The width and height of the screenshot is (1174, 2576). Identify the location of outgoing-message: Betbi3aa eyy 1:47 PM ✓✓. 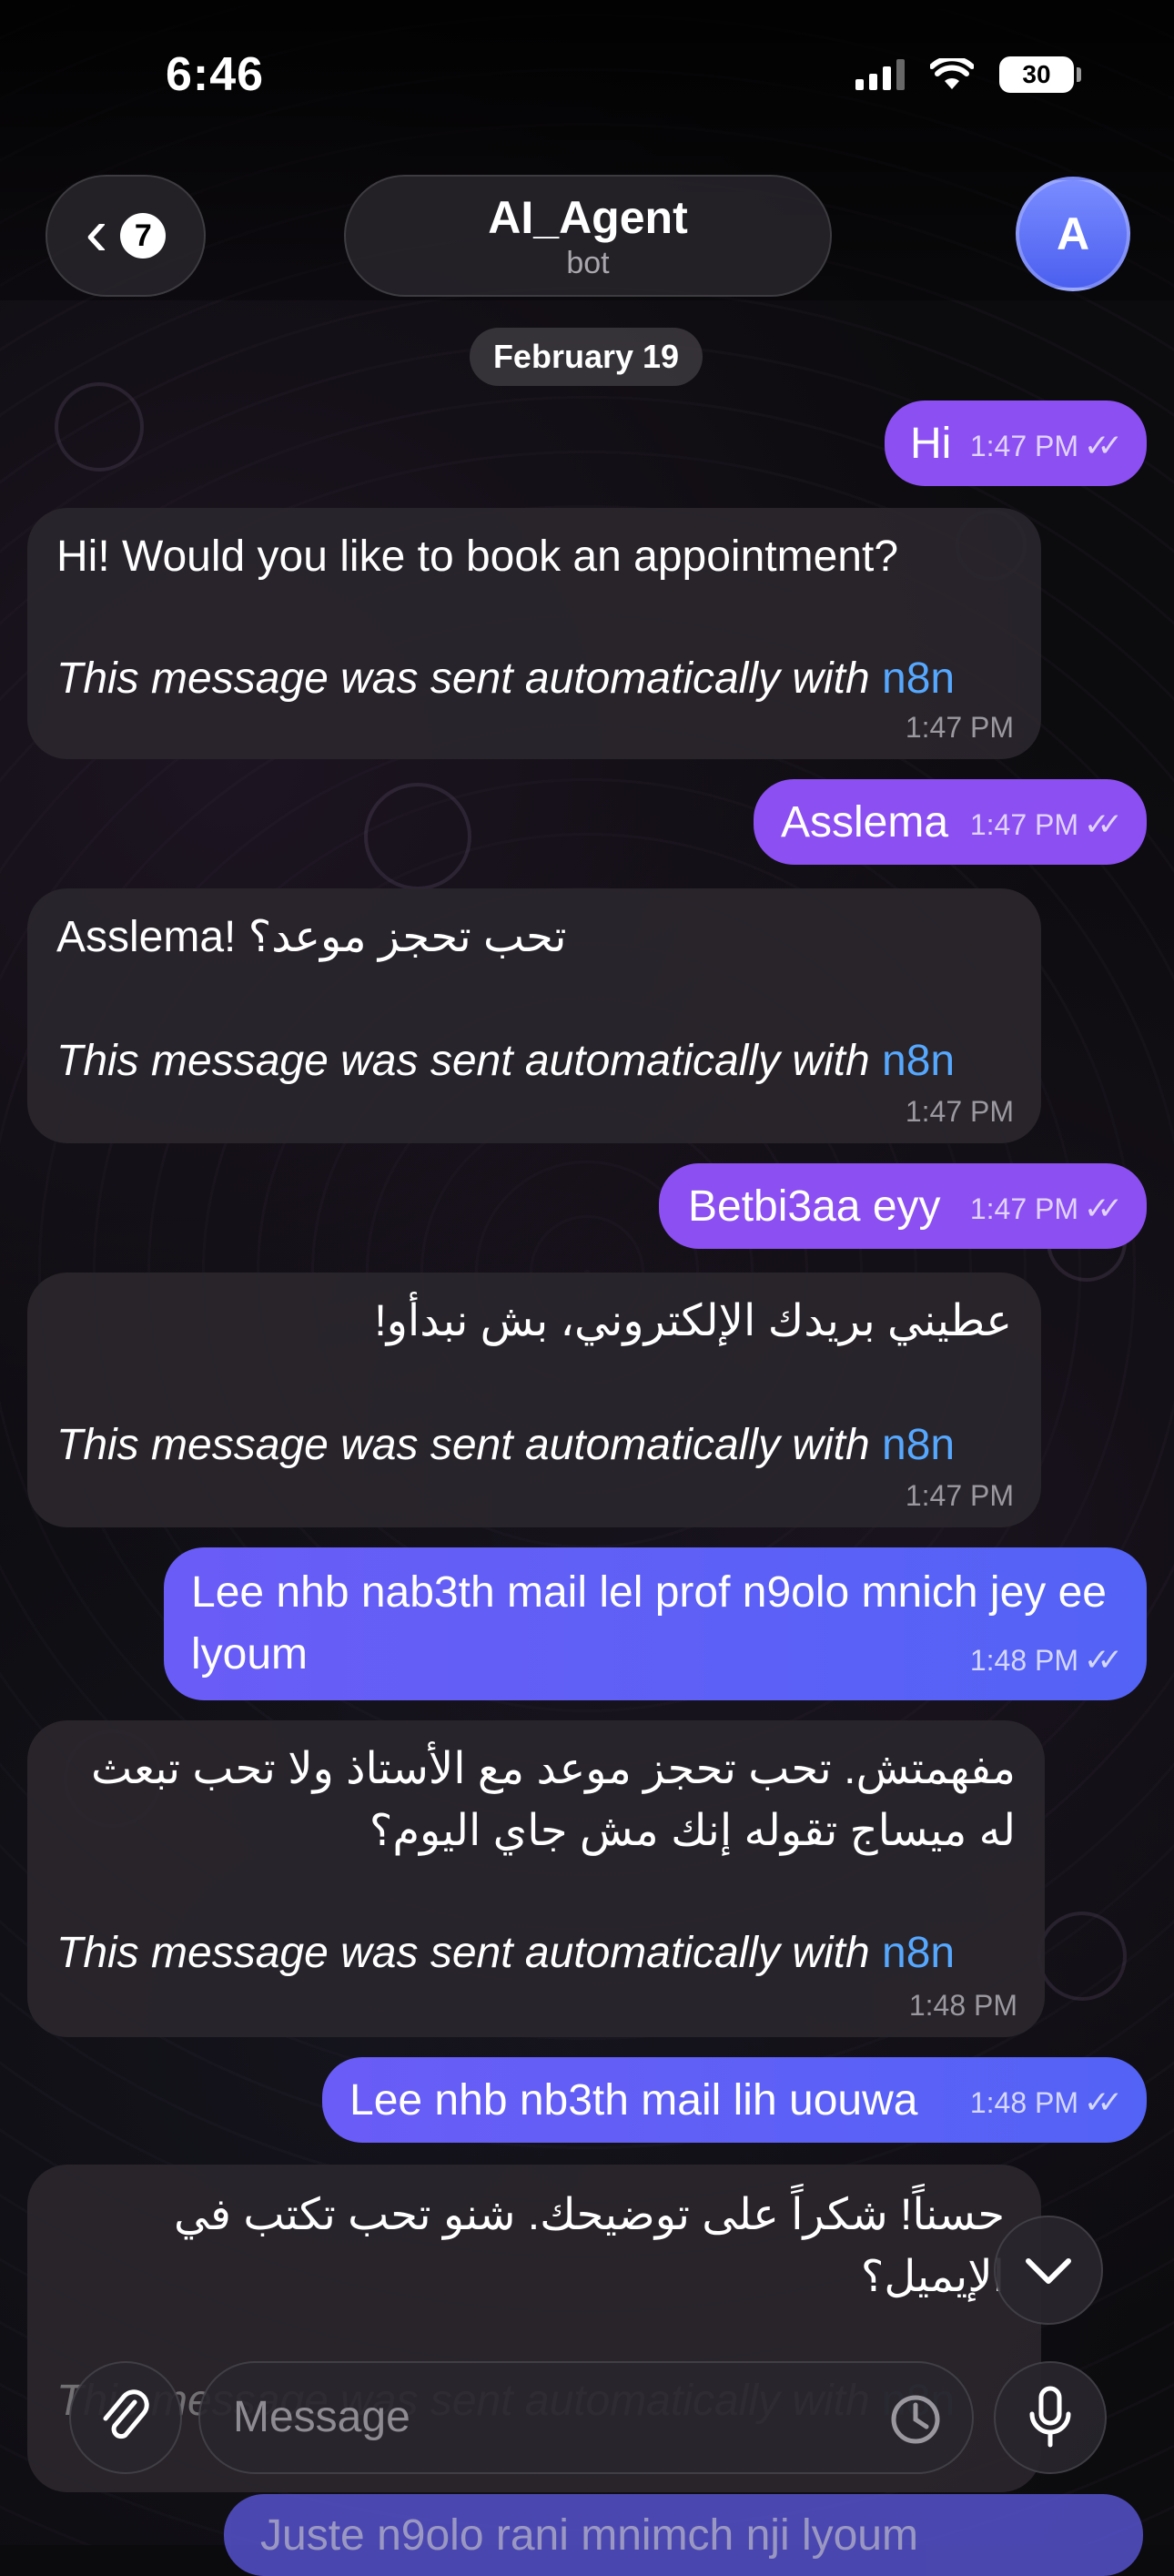
(903, 1206).